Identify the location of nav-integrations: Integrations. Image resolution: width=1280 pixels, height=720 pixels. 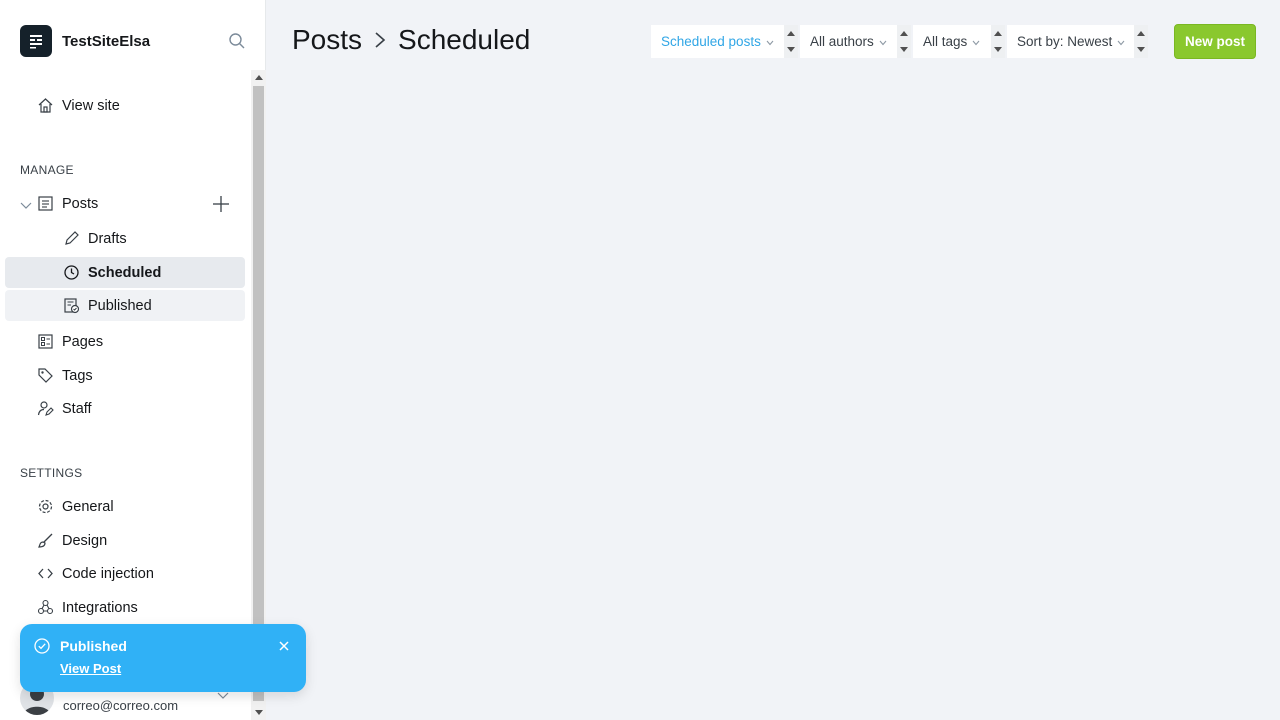
(125, 607).